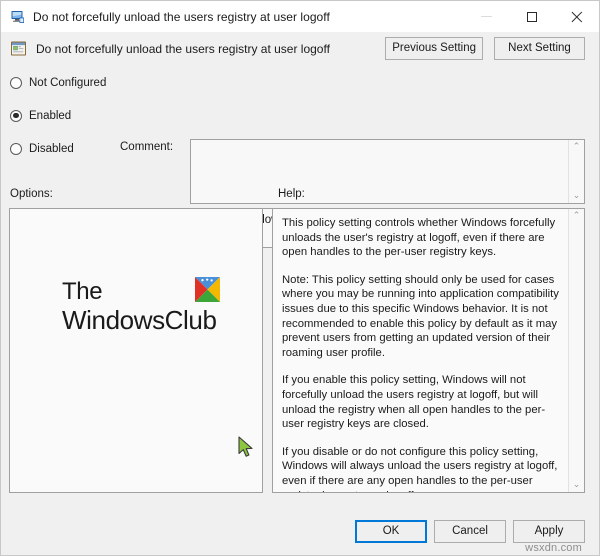 Image resolution: width=600 pixels, height=556 pixels. Describe the element at coordinates (82, 291) in the screenshot. I see `watermark-line1: The` at that location.